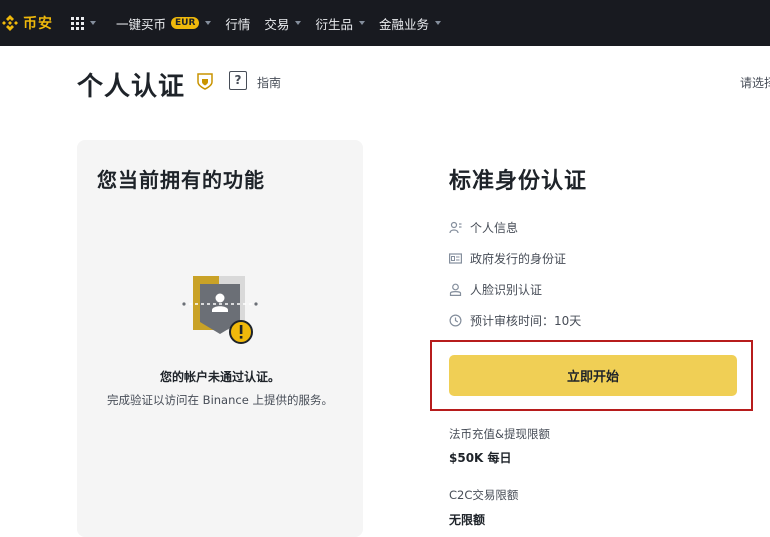 The width and height of the screenshot is (770, 537). I want to click on nav-item-label: 交易, so click(277, 24).